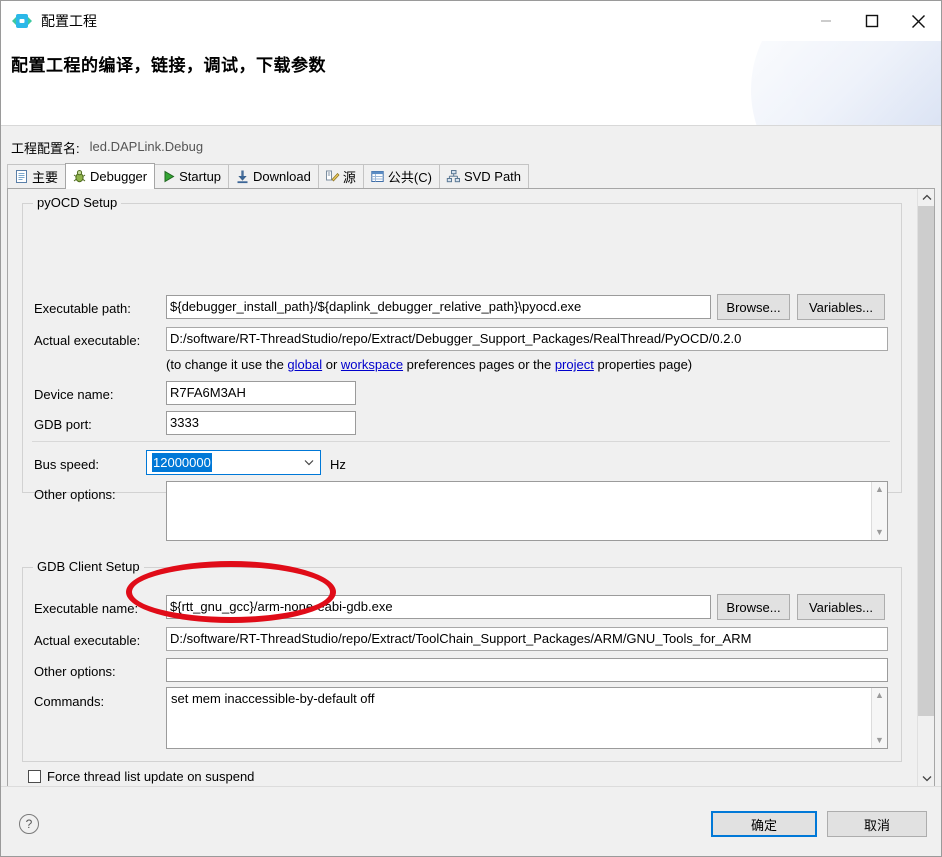  What do you see at coordinates (69, 21) in the screenshot?
I see `window-title: 配置工程` at bounding box center [69, 21].